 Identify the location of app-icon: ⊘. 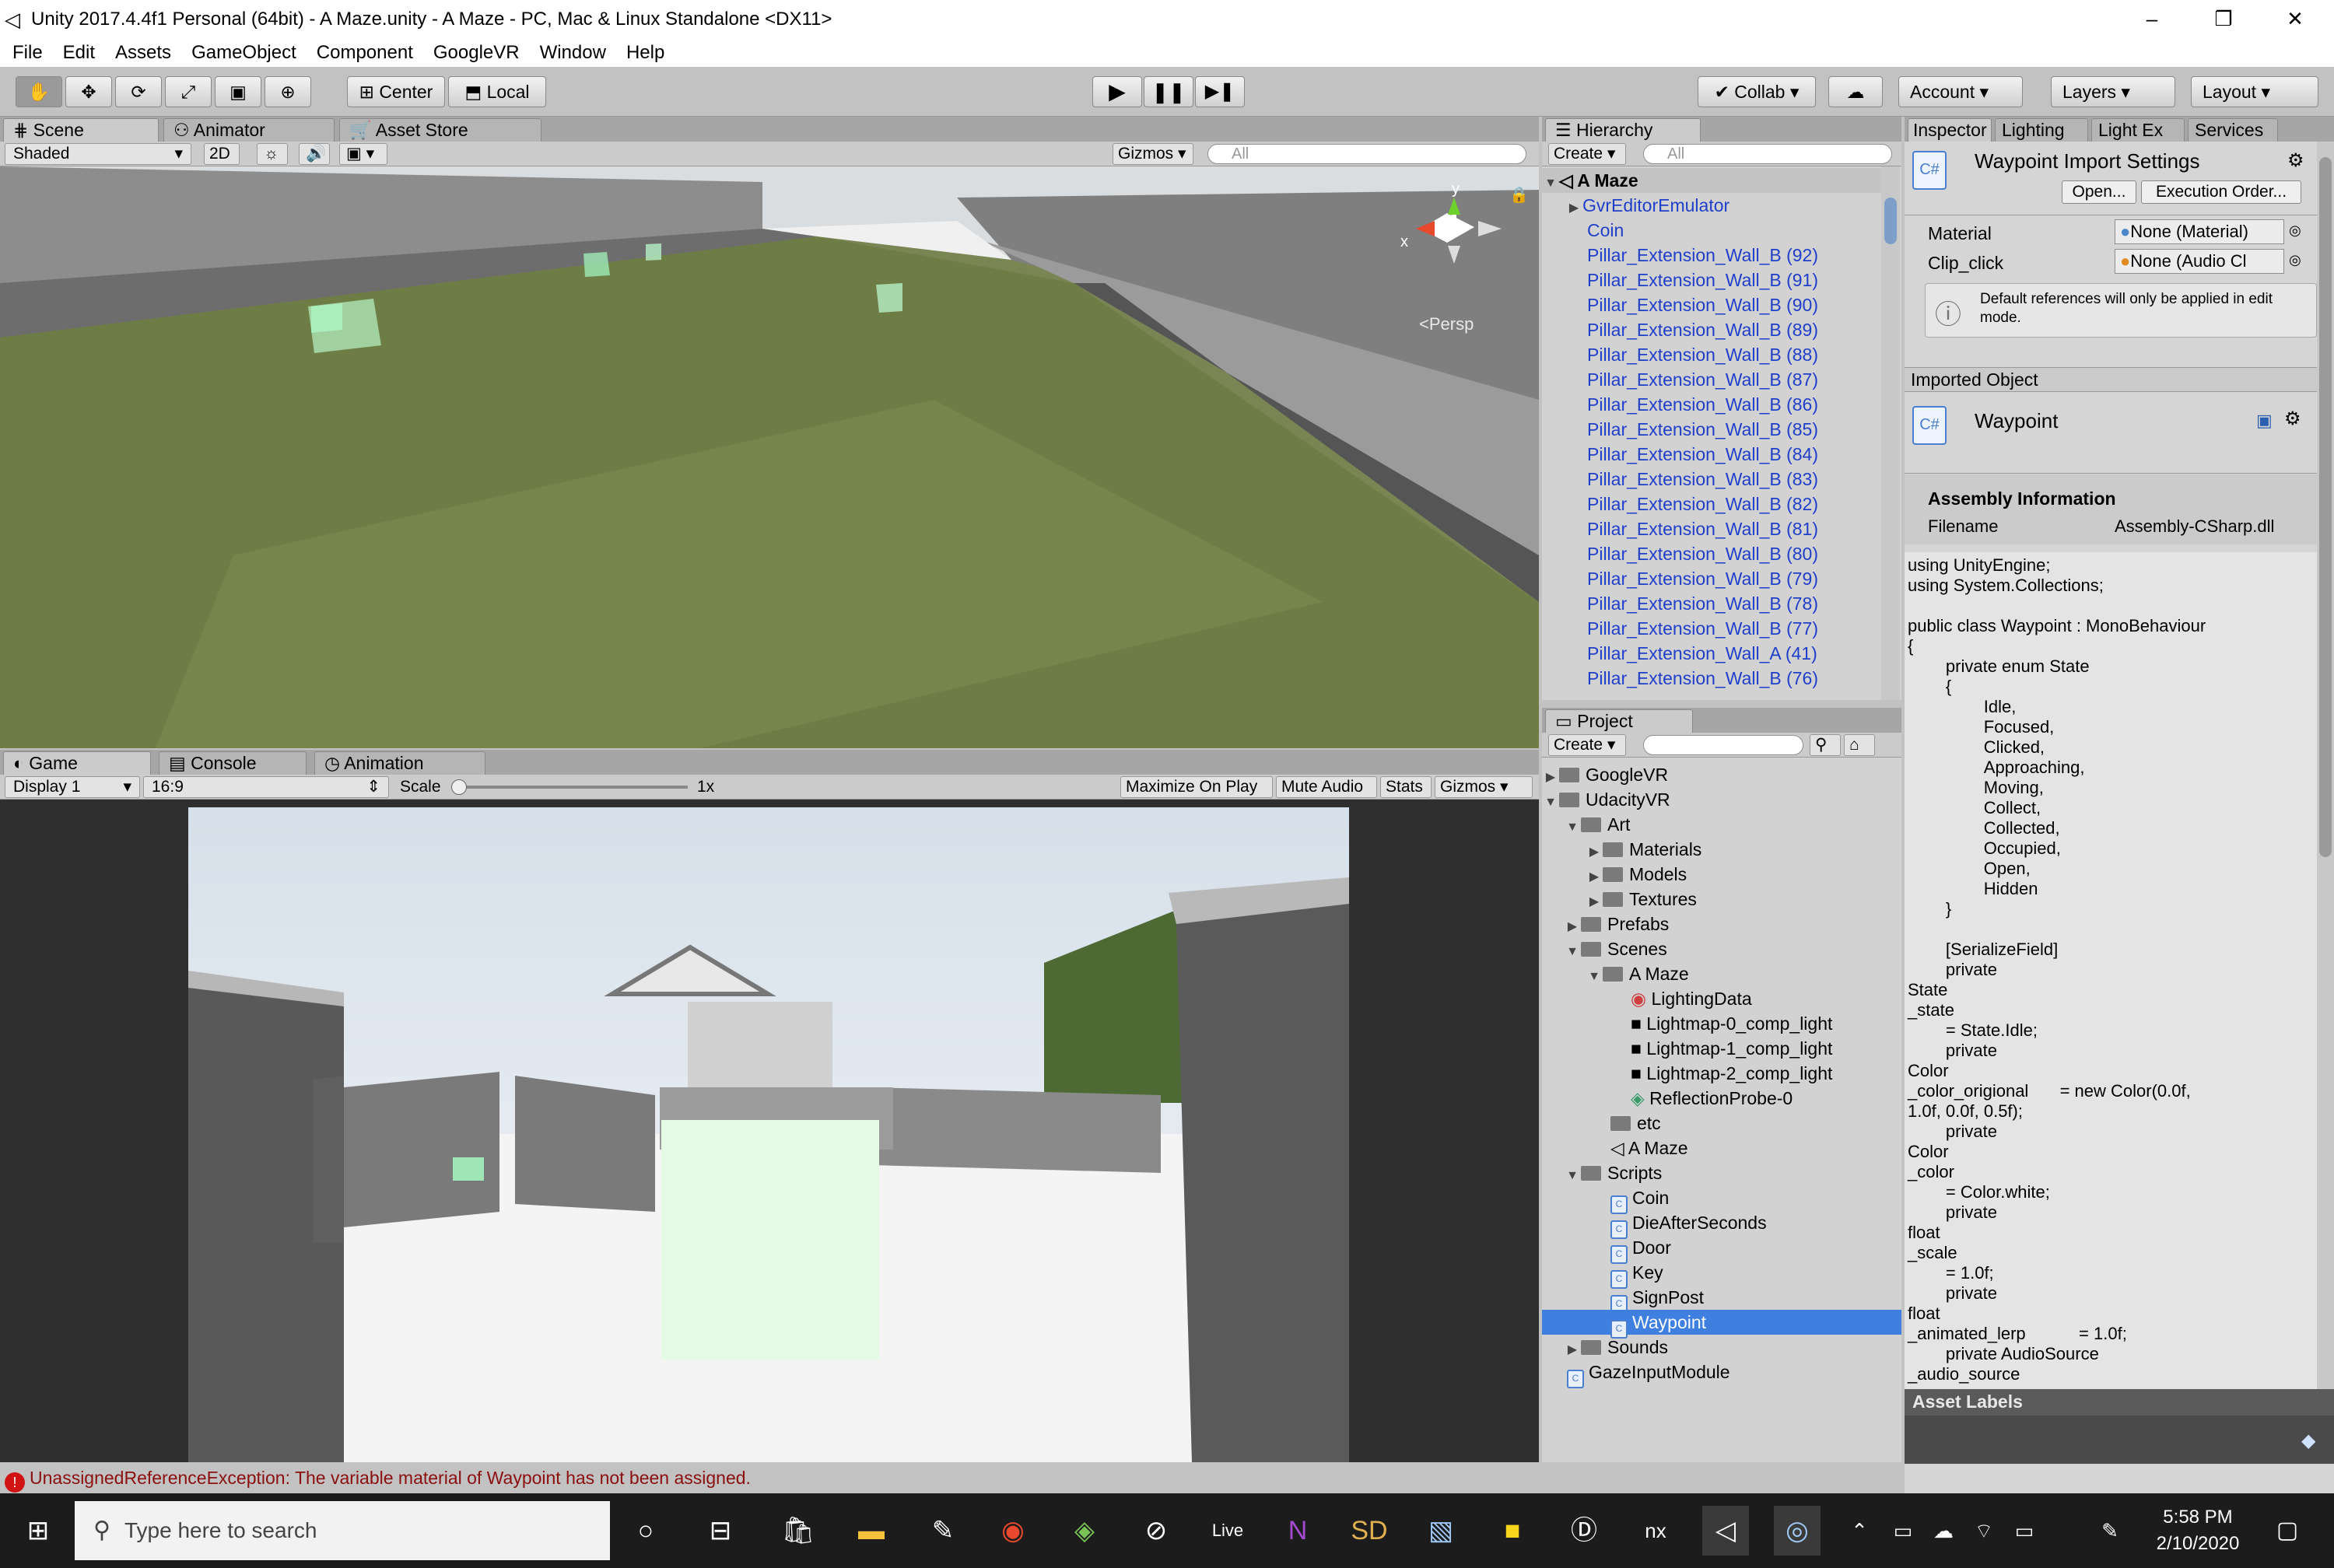
(1156, 1531).